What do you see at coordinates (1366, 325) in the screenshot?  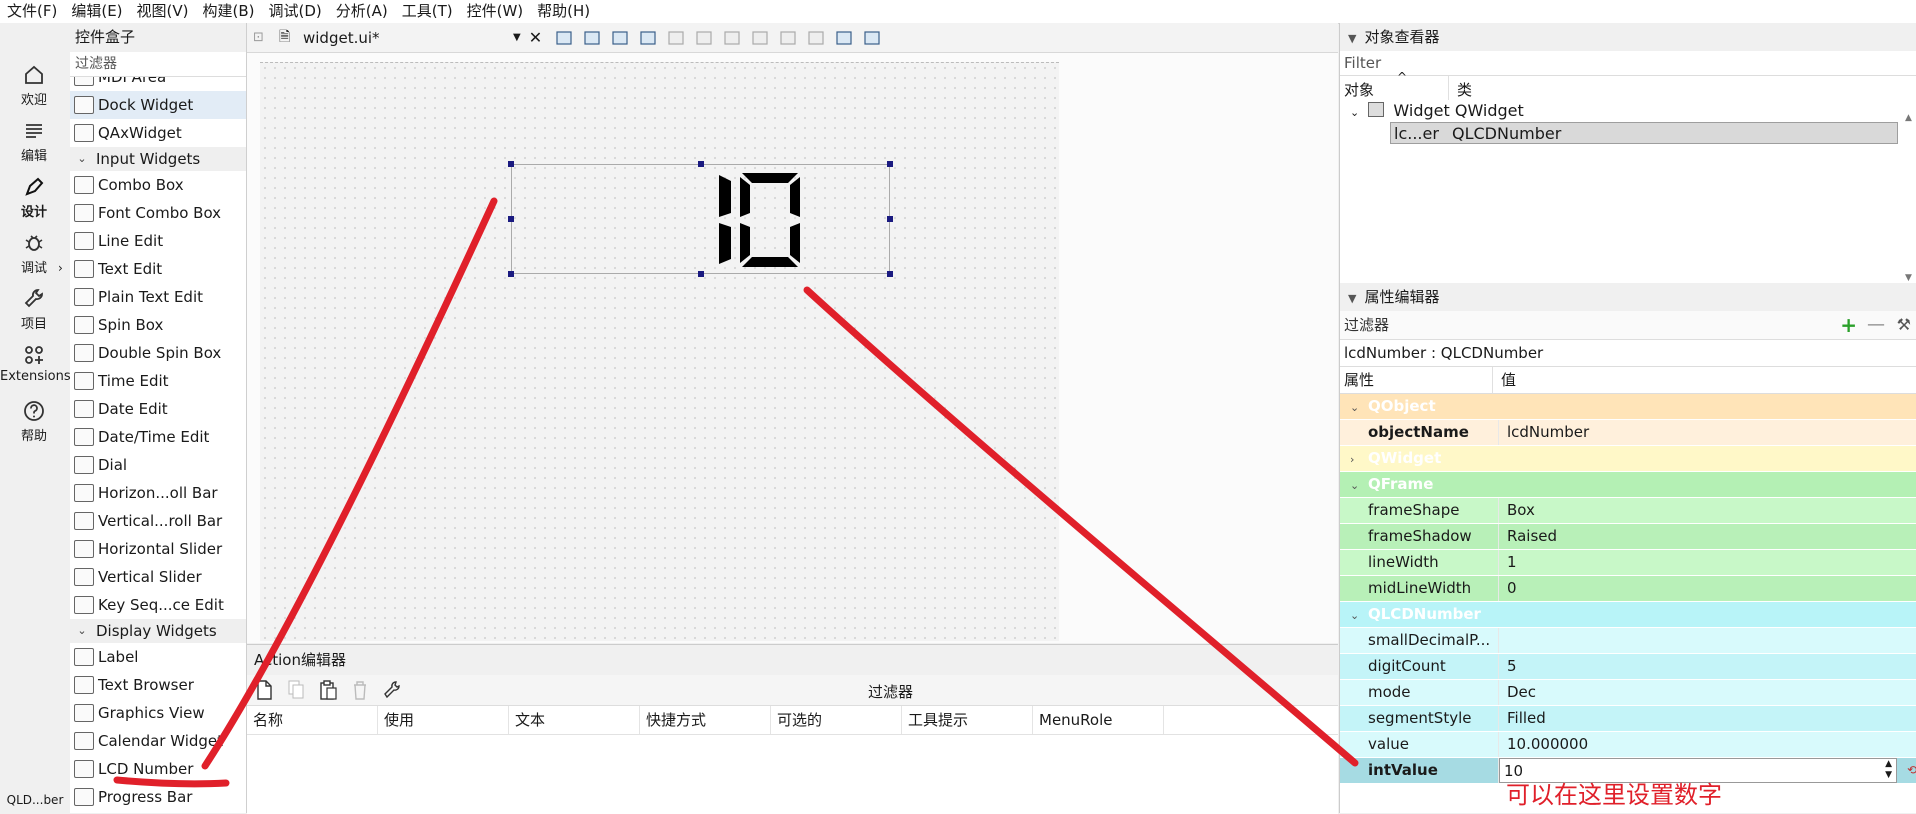 I see `property-filter-input: 过滤器` at bounding box center [1366, 325].